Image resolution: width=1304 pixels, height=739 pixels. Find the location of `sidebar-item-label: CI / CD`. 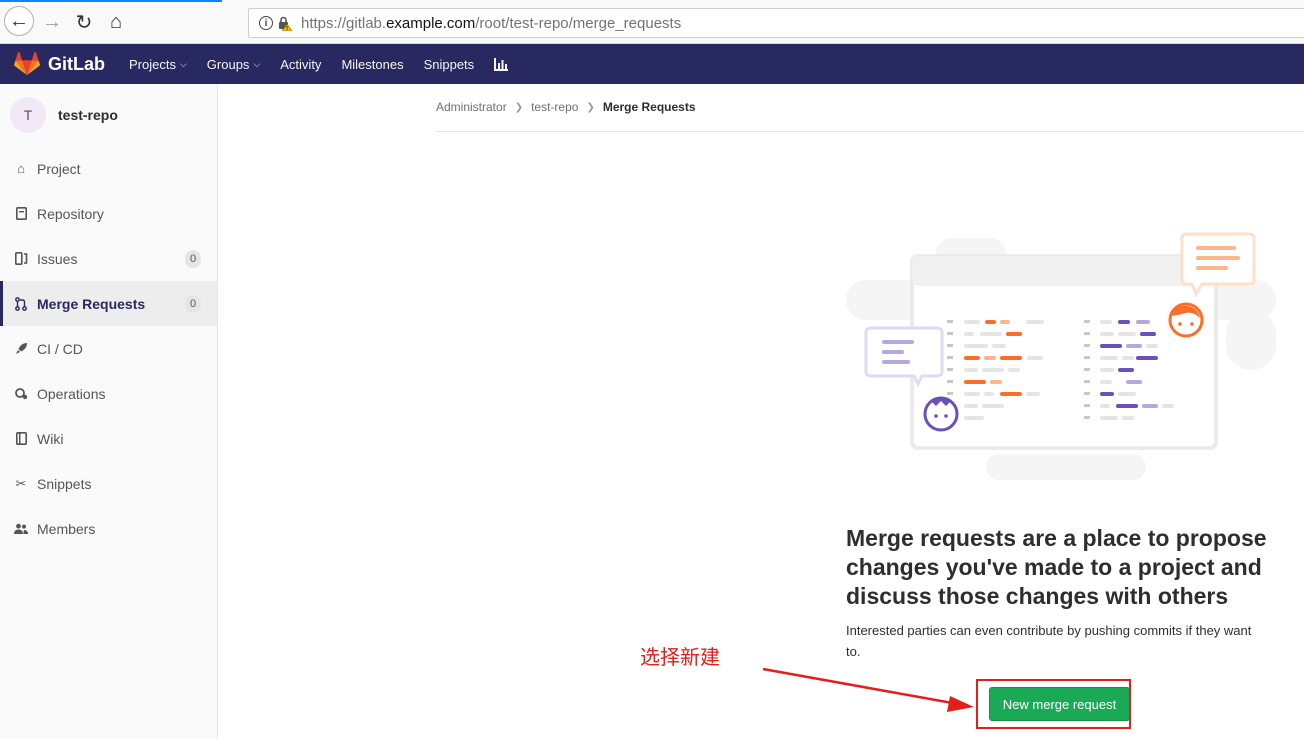

sidebar-item-label: CI / CD is located at coordinates (60, 348).